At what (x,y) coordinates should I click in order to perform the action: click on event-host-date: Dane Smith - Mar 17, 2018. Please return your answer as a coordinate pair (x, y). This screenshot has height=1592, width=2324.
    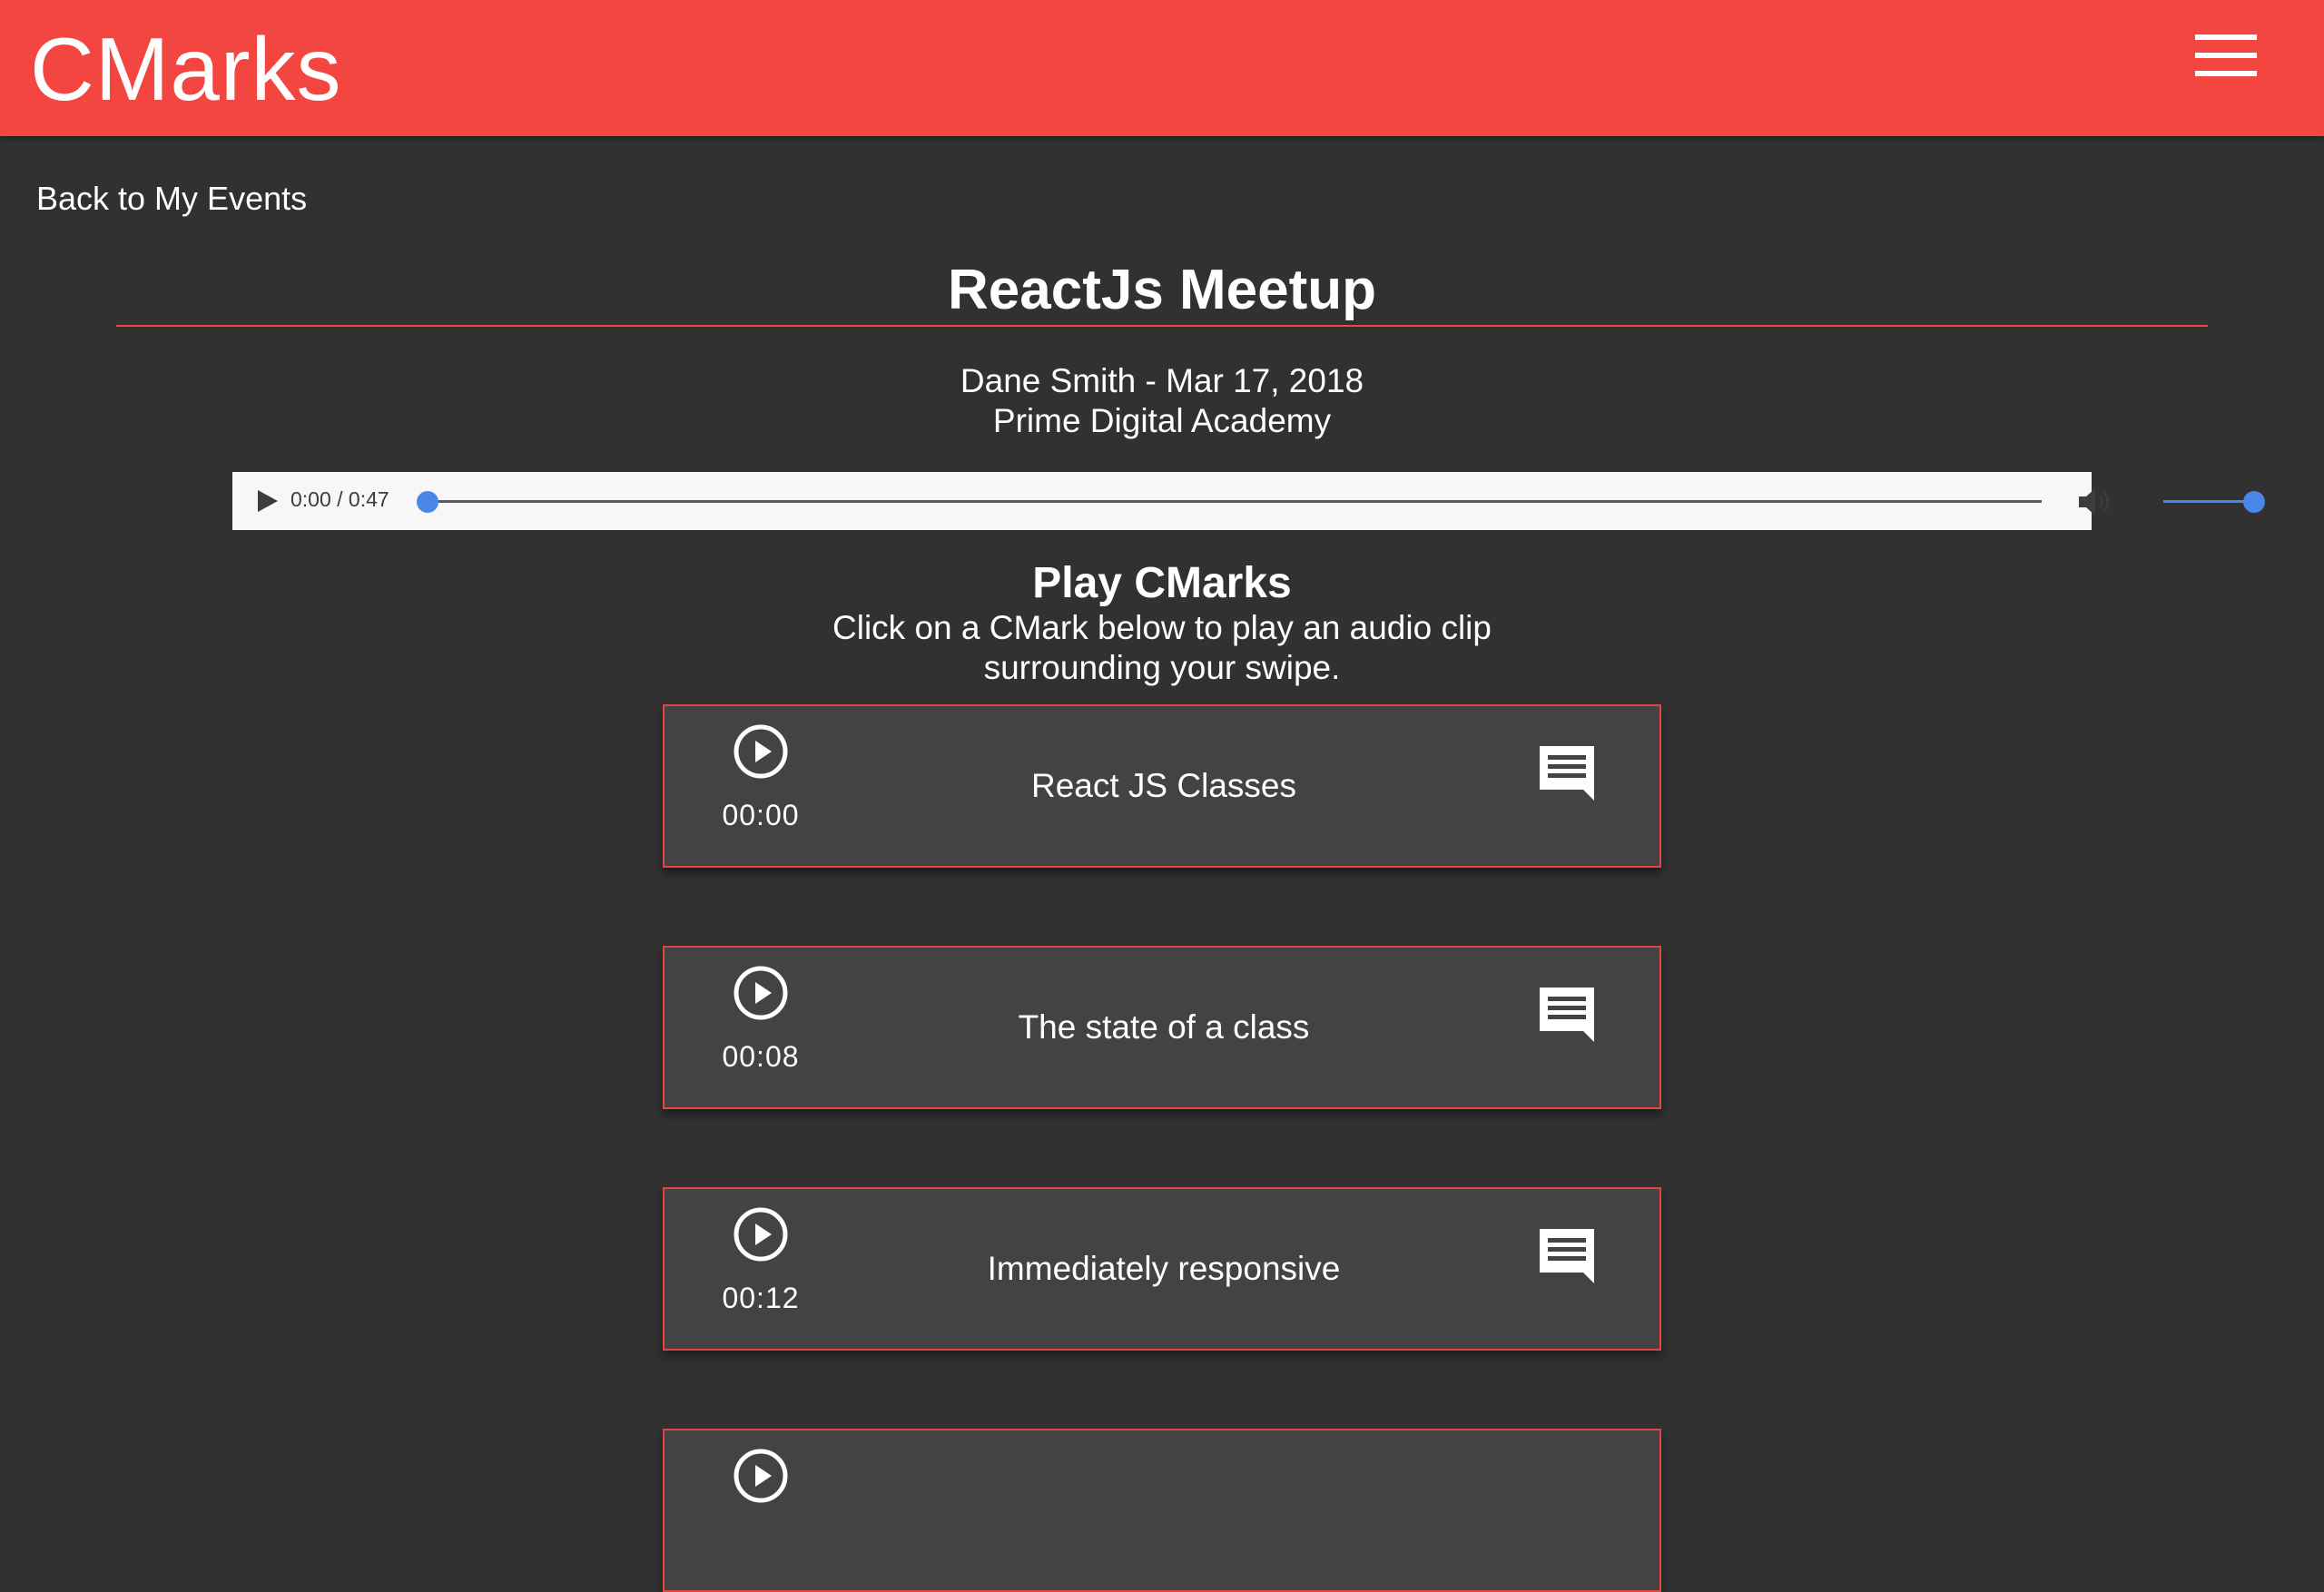
    Looking at the image, I should click on (1162, 380).